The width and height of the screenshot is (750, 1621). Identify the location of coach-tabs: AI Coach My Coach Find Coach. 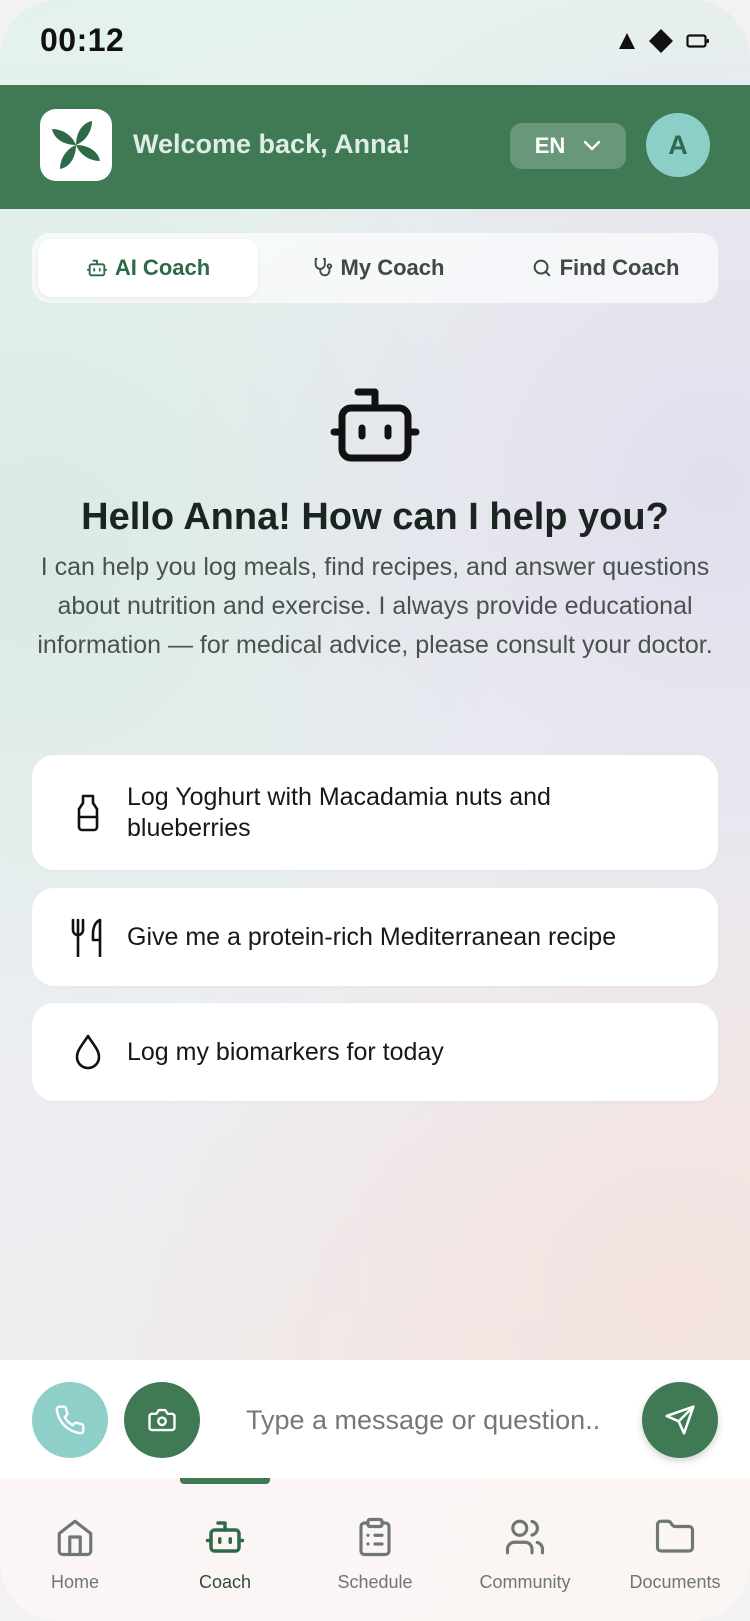
(375, 268).